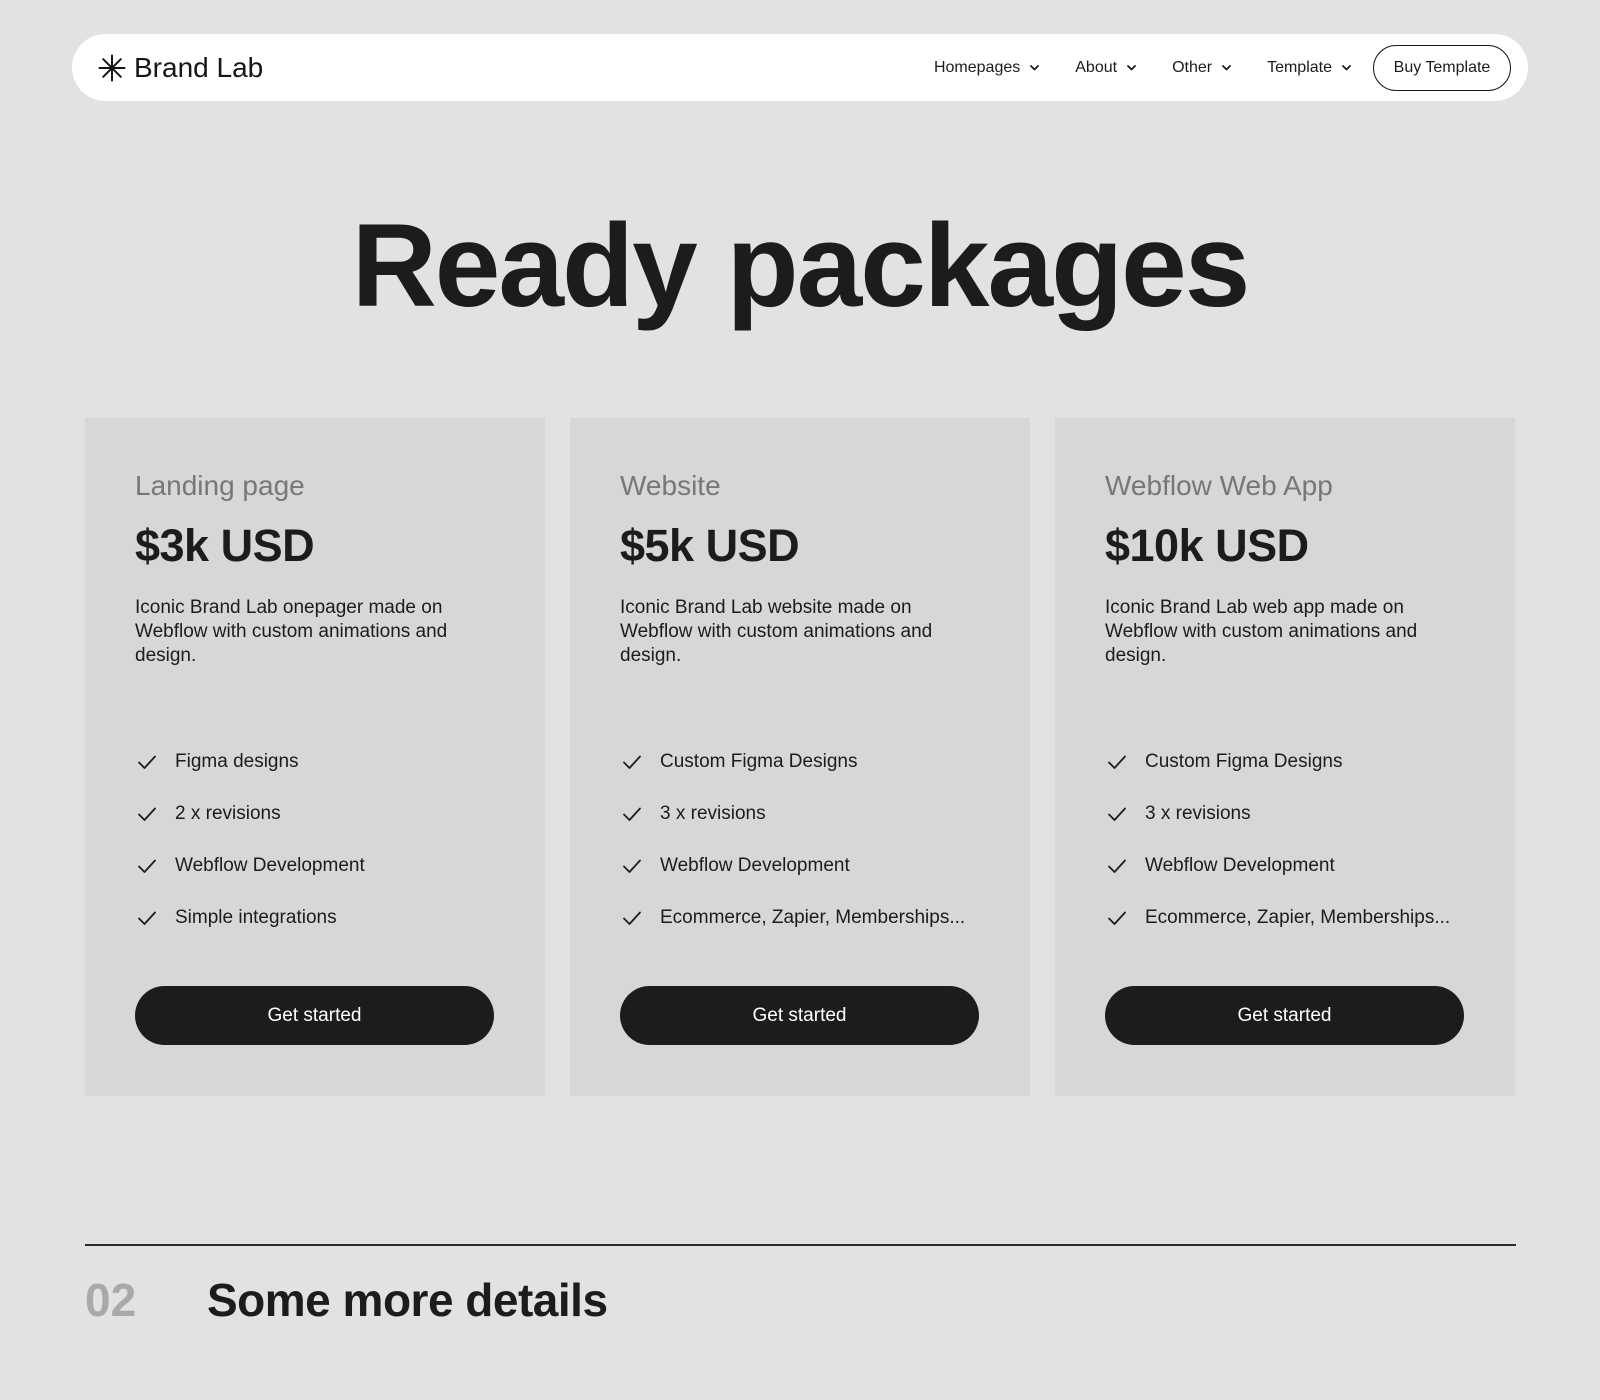 This screenshot has height=1400, width=1600. What do you see at coordinates (977, 67) in the screenshot?
I see `nav-item-label: Homepages` at bounding box center [977, 67].